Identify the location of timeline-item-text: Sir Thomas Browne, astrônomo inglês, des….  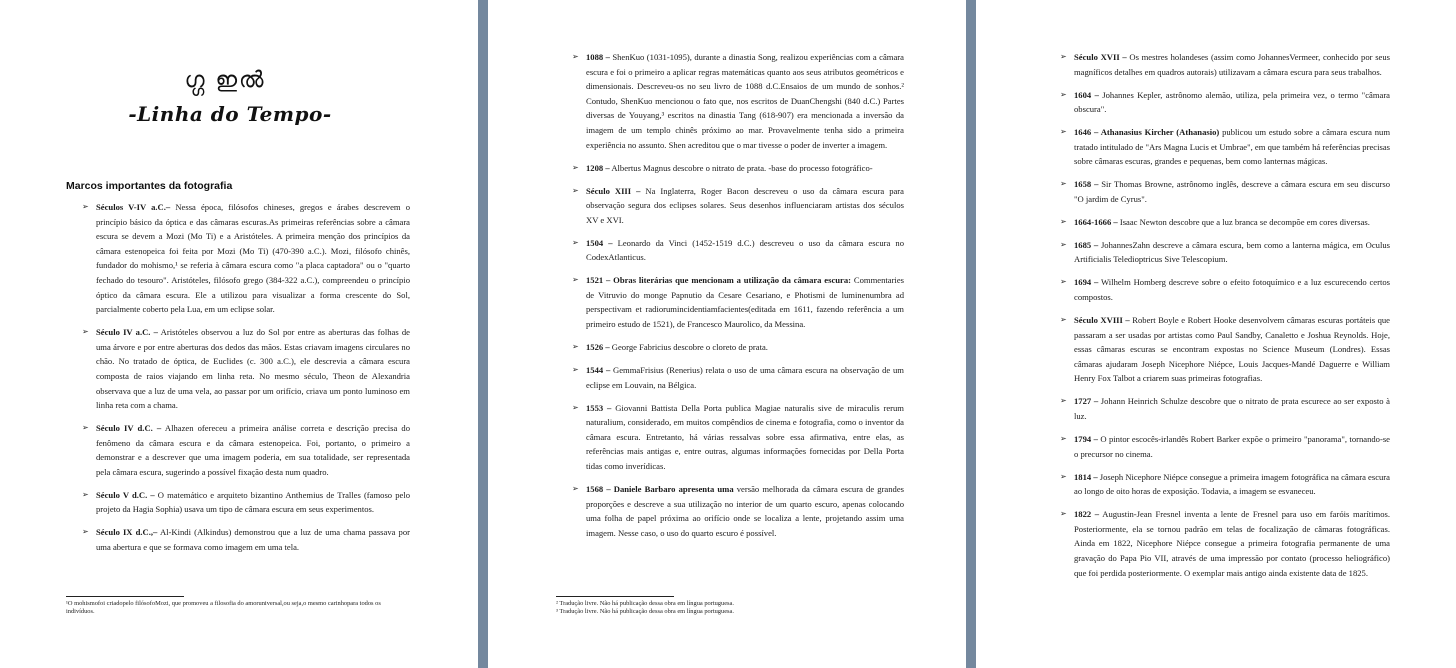
(1232, 191).